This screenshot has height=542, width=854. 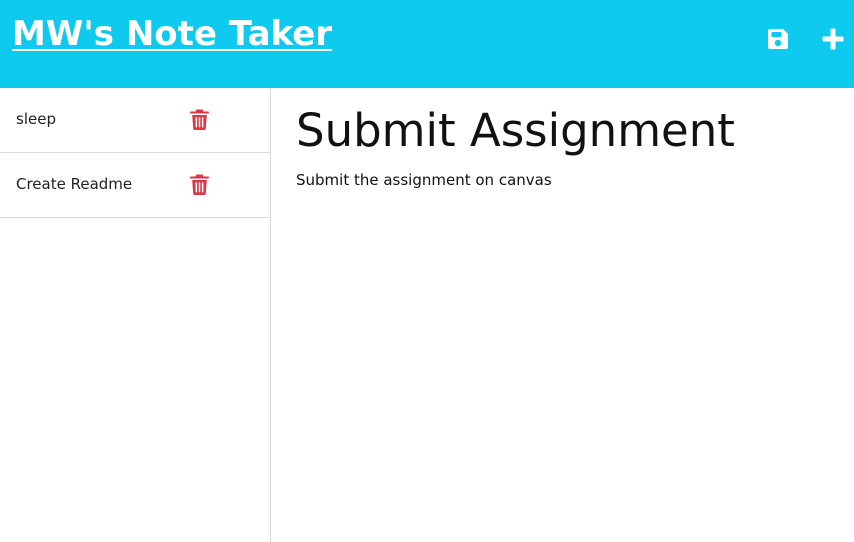 I want to click on note-list-item: Create Readme, so click(x=135, y=185).